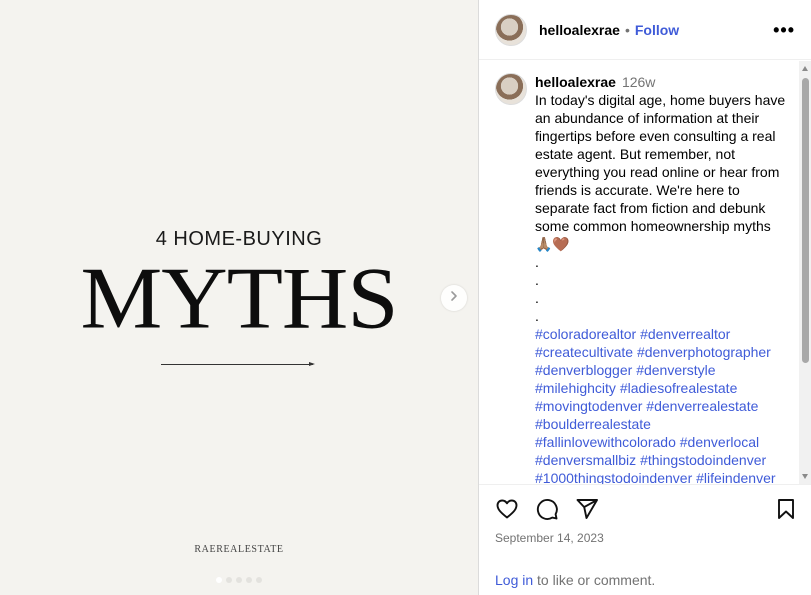 This screenshot has height=595, width=811. Describe the element at coordinates (237, 364) in the screenshot. I see `slide-arrow-line` at that location.